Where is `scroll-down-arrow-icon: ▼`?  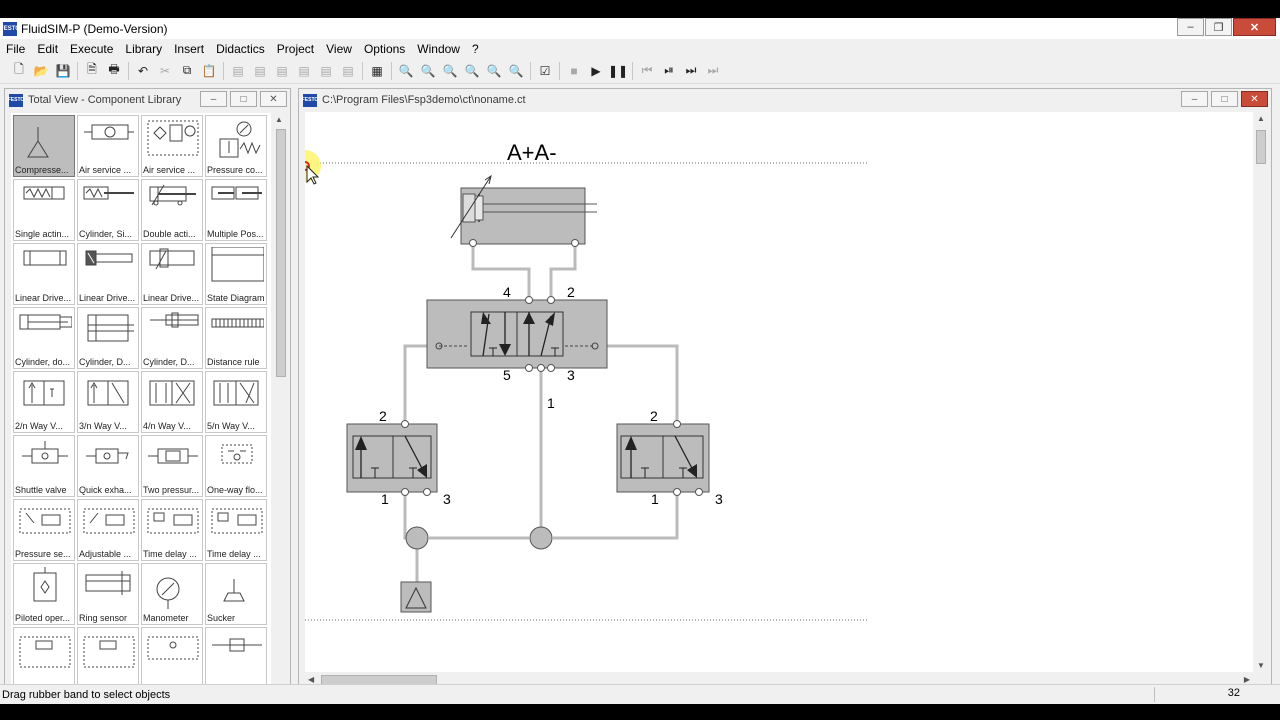
scroll-down-arrow-icon: ▼ is located at coordinates (1261, 665).